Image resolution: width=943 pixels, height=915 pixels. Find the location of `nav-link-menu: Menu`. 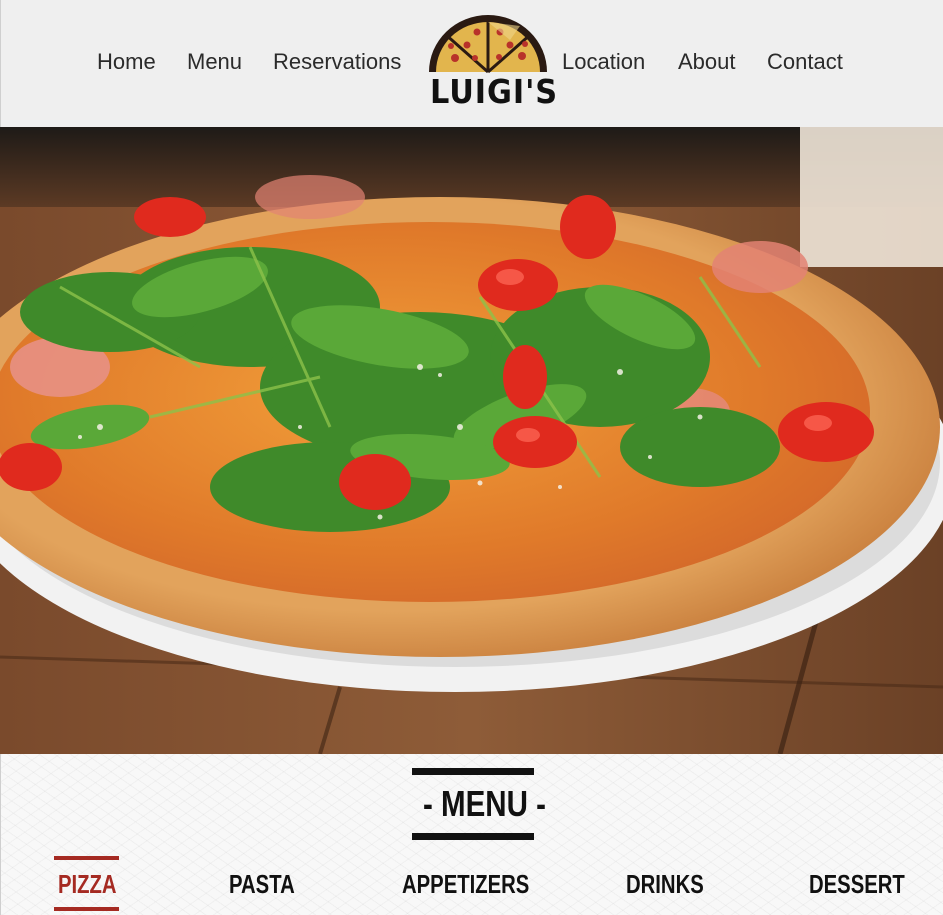

nav-link-menu: Menu is located at coordinates (214, 62).